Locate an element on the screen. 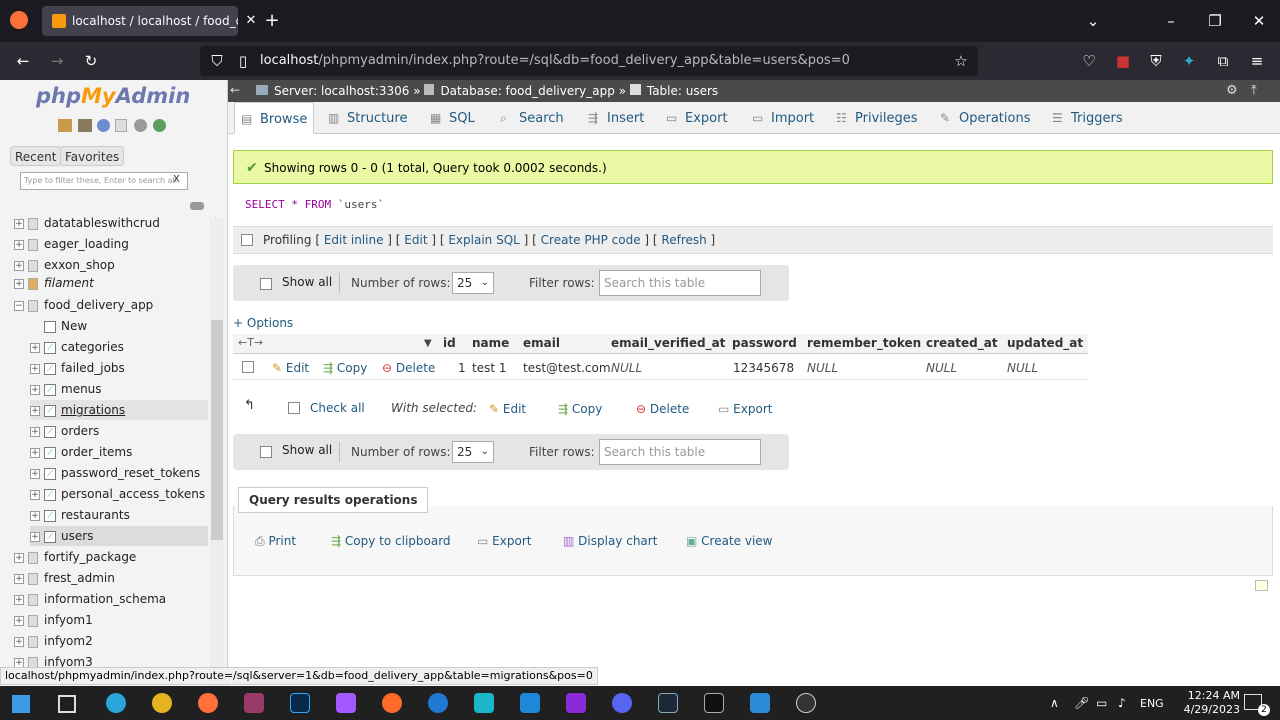  tab-operations: ✎ Operations is located at coordinates (985, 118).